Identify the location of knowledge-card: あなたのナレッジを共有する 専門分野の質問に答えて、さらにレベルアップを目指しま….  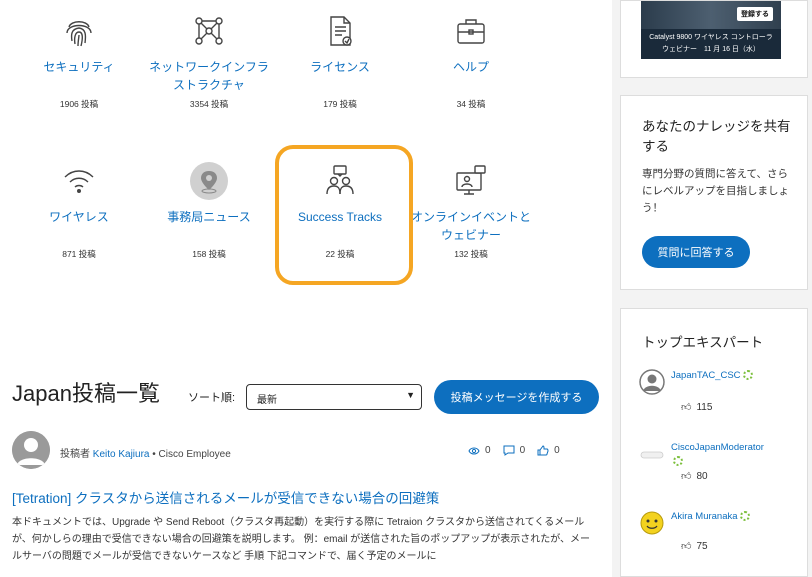
(714, 192).